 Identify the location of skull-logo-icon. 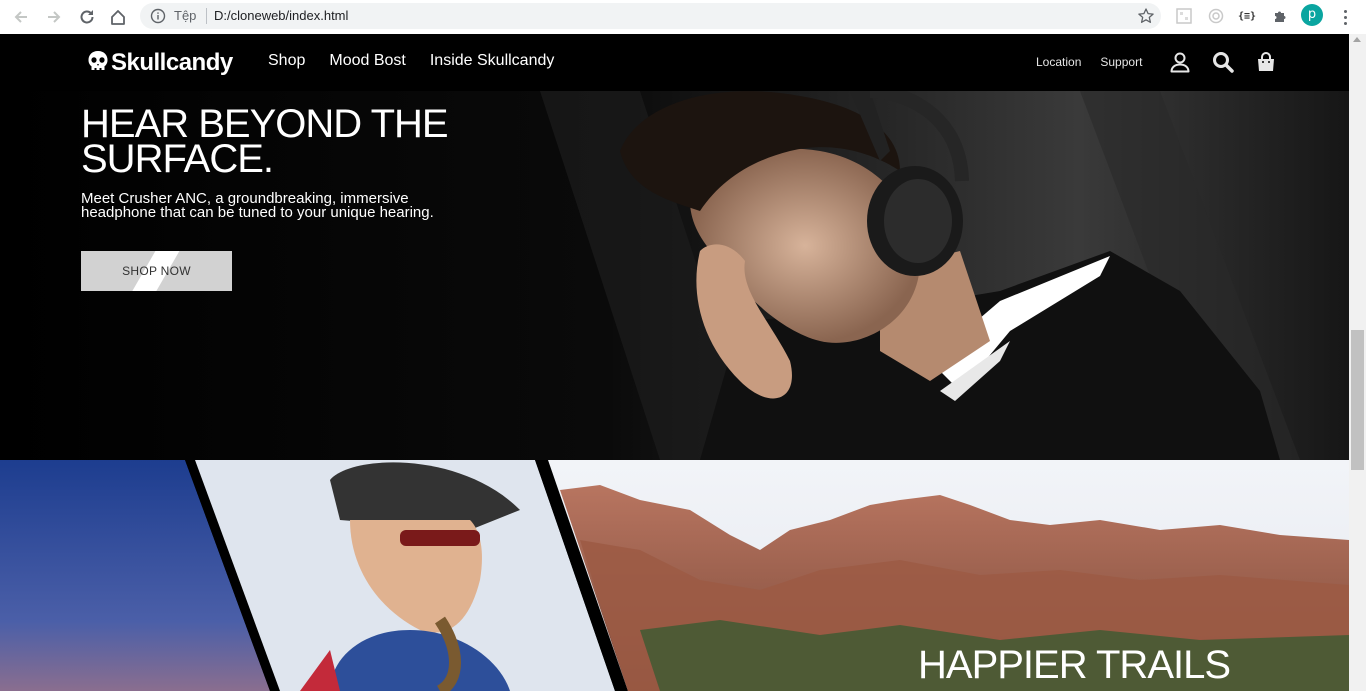
(98, 60).